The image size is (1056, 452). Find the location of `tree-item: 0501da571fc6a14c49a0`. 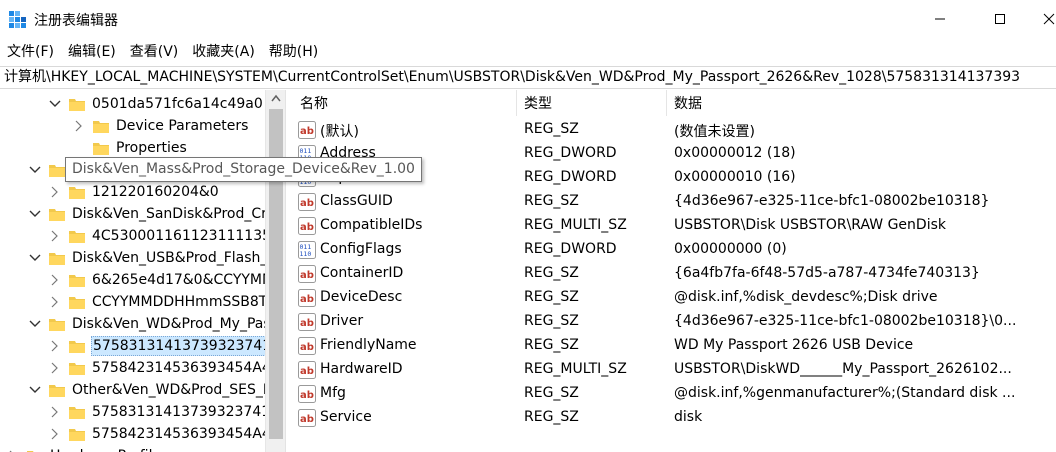

tree-item: 0501da571fc6a14c49a0 is located at coordinates (156, 104).